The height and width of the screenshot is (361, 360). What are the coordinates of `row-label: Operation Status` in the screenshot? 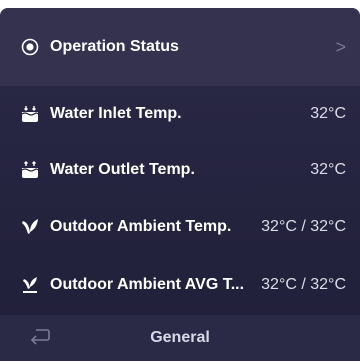 It's located at (114, 46).